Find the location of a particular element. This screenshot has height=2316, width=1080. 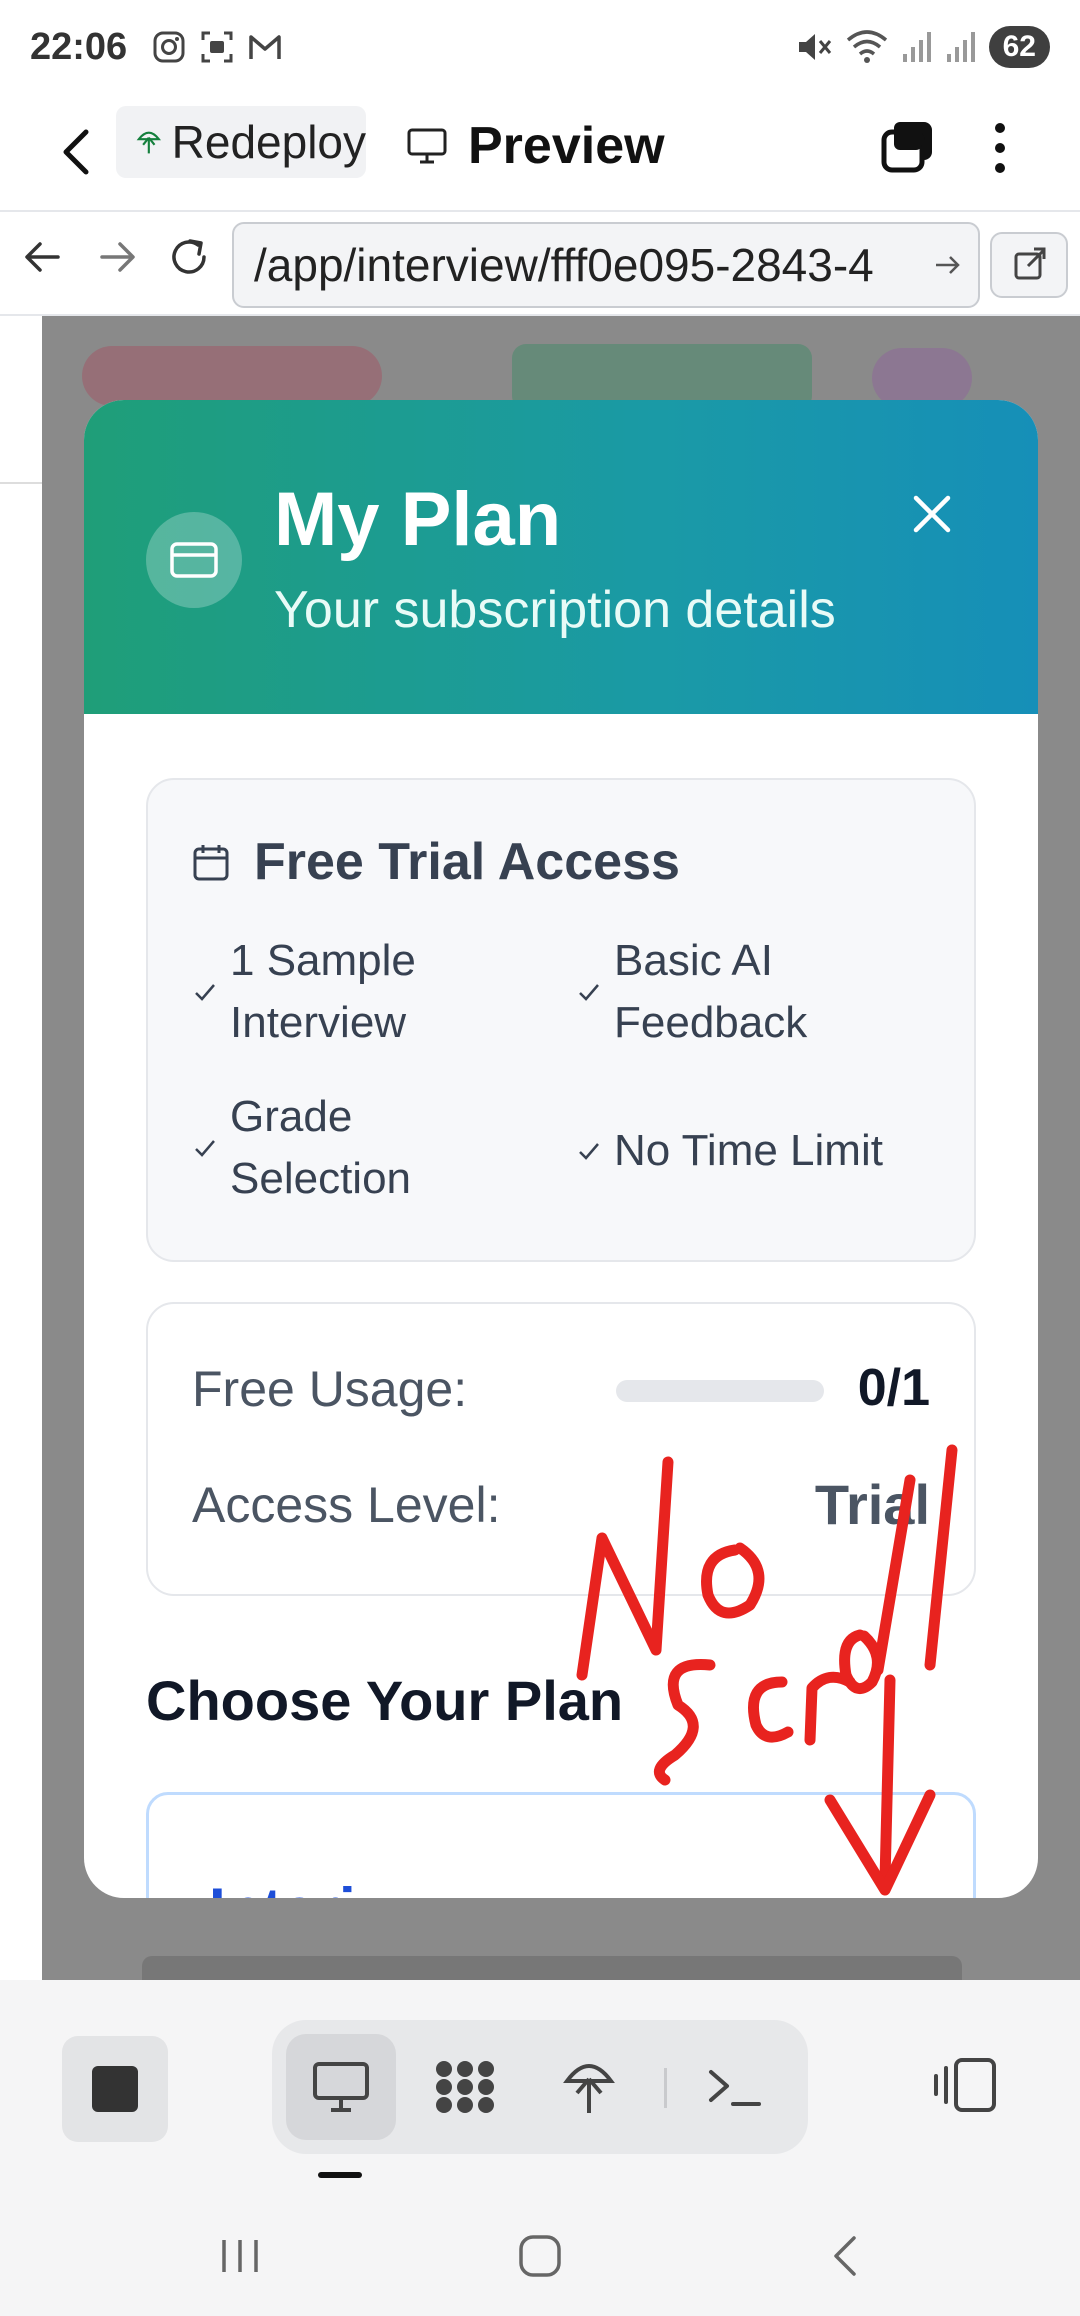

feature-text: 1 Sample Interview is located at coordinates (323, 991).